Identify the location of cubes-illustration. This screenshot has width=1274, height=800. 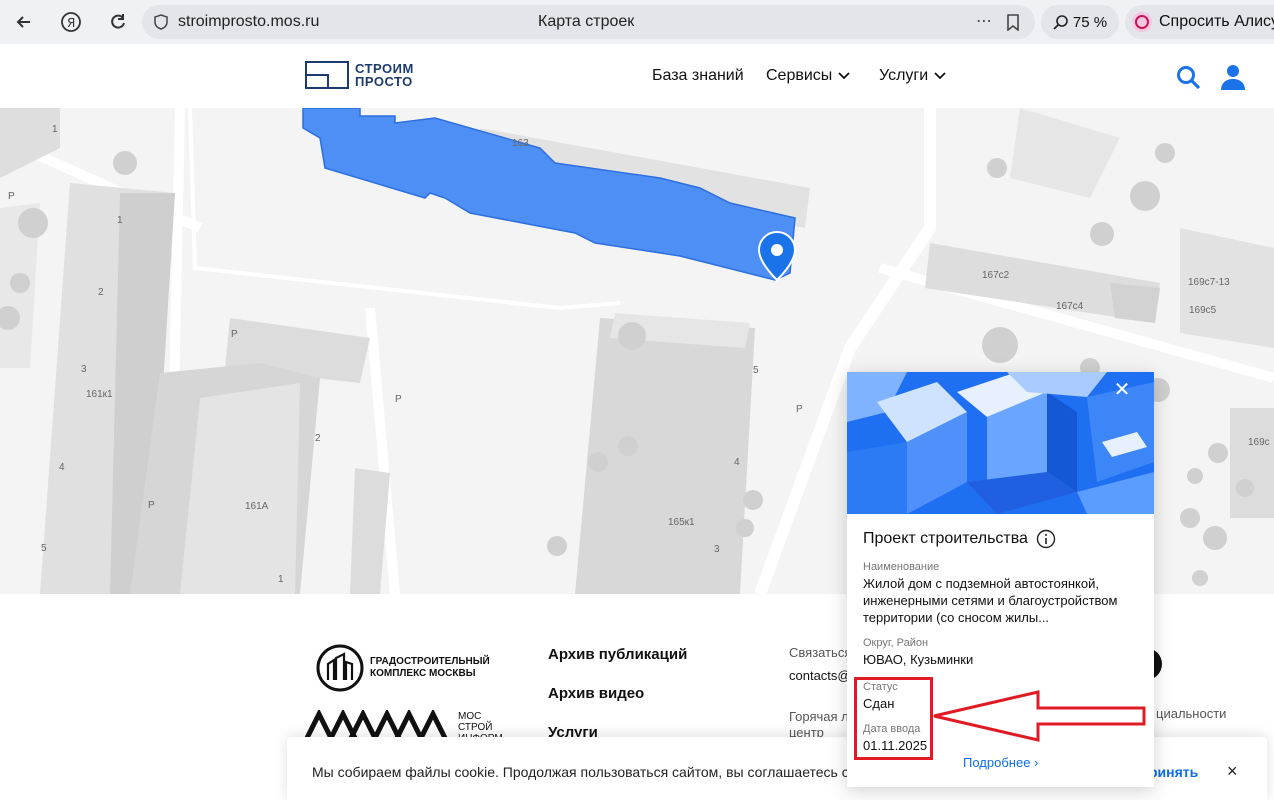
(1000, 443).